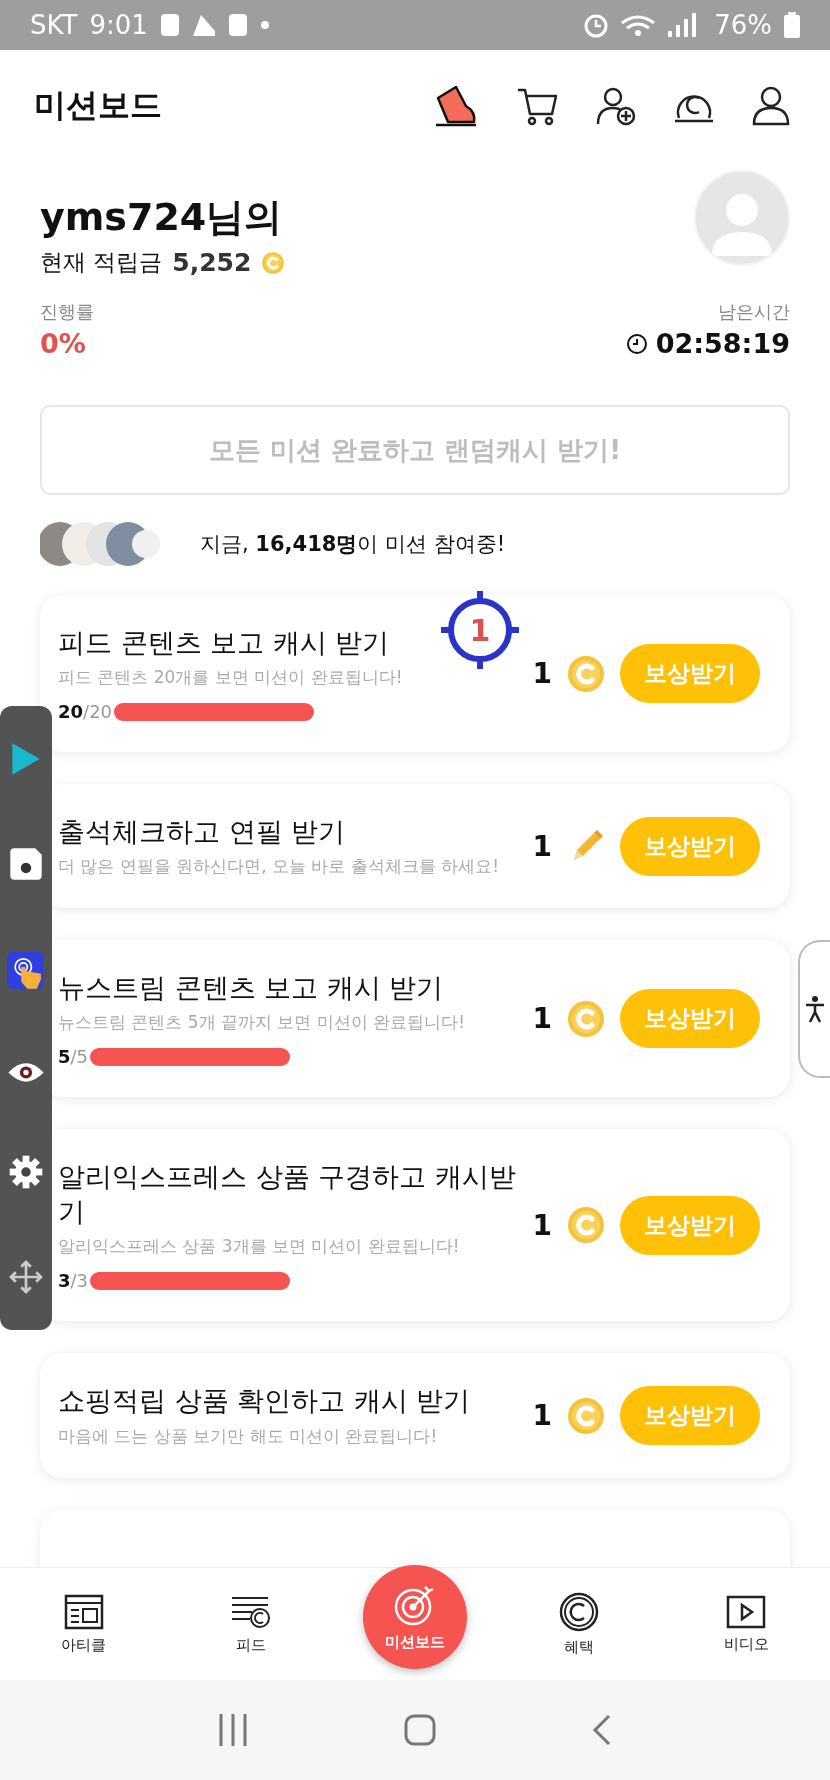  I want to click on balance-label: 현재 적립금, so click(101, 262).